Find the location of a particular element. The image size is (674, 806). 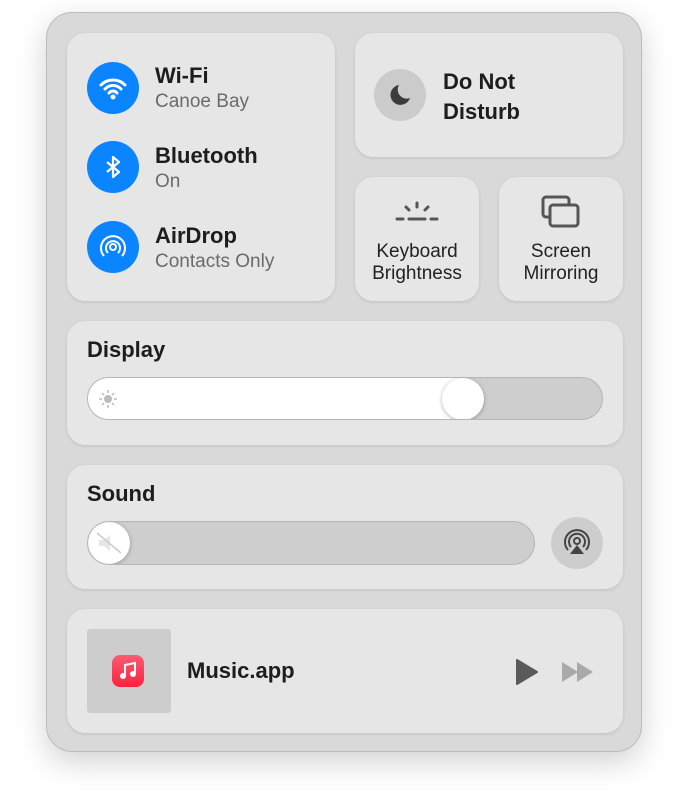

bluetooth-subtitle: On is located at coordinates (168, 181).